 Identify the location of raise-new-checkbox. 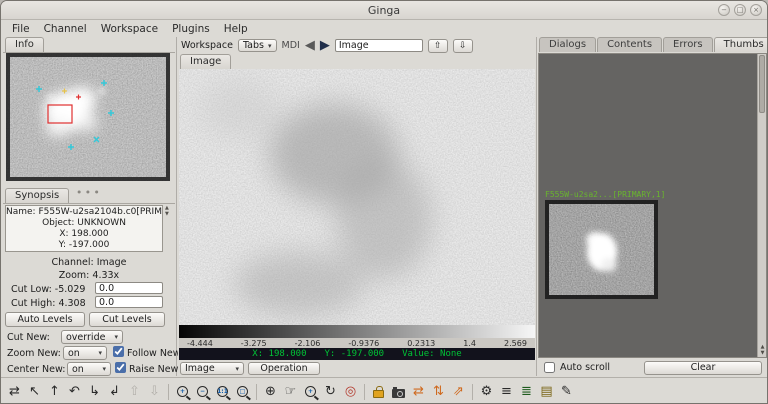
(120, 367).